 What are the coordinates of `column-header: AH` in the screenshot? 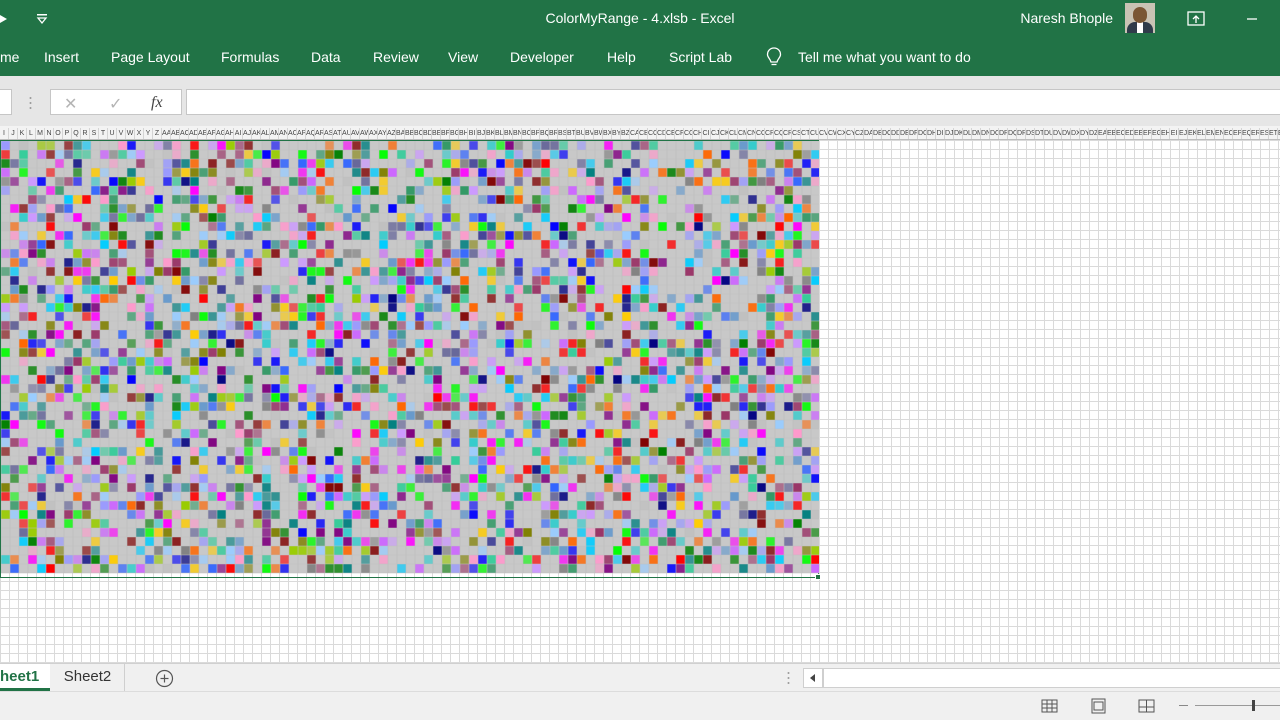 It's located at (229, 133).